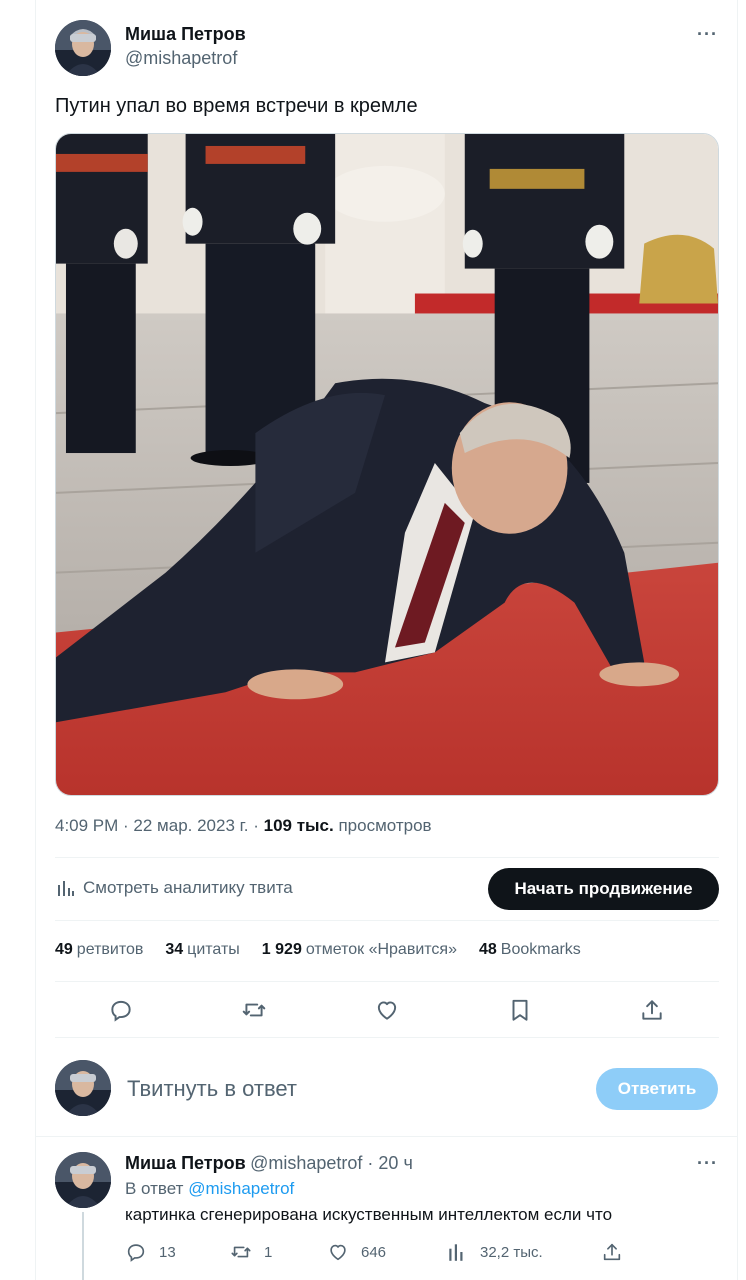 This screenshot has width=746, height=1280. Describe the element at coordinates (83, 1180) in the screenshot. I see `reply-author-avatar` at that location.